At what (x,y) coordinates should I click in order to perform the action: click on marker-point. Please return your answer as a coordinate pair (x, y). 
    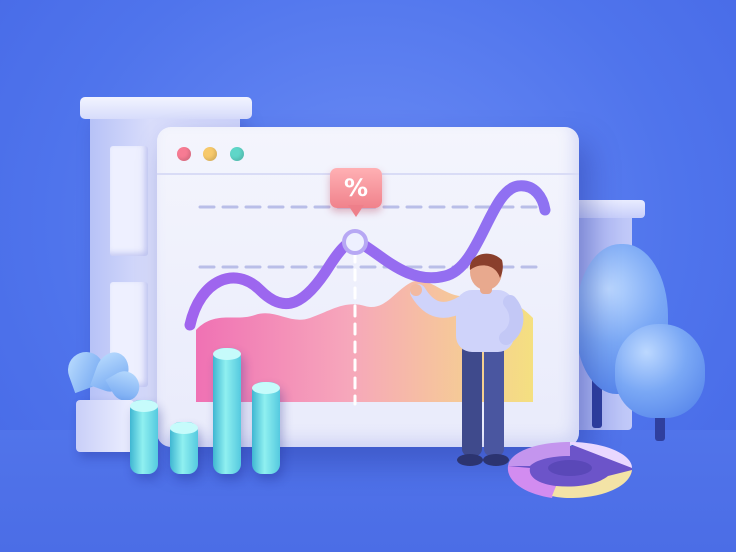
    Looking at the image, I should click on (355, 242).